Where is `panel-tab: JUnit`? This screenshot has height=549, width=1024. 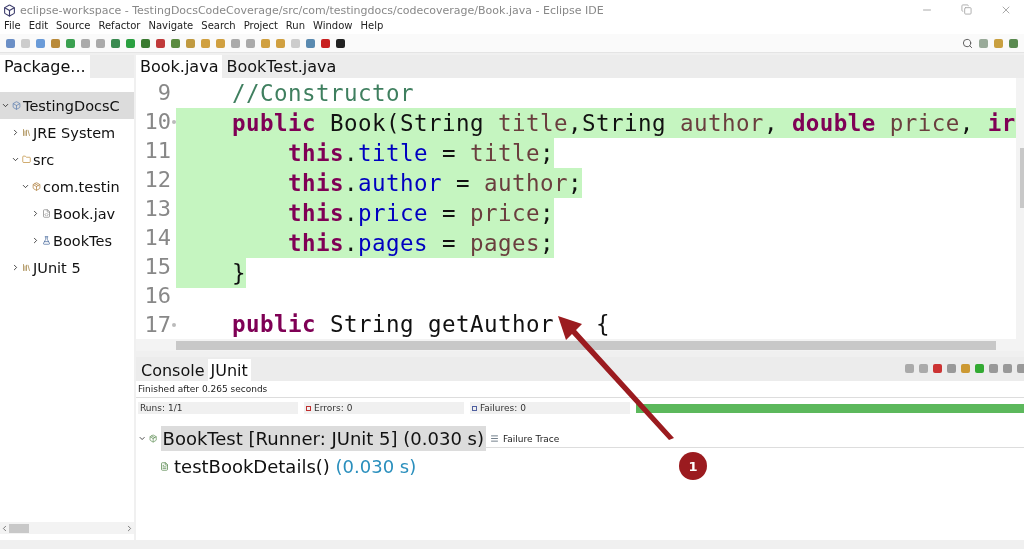
panel-tab: JUnit is located at coordinates (229, 370).